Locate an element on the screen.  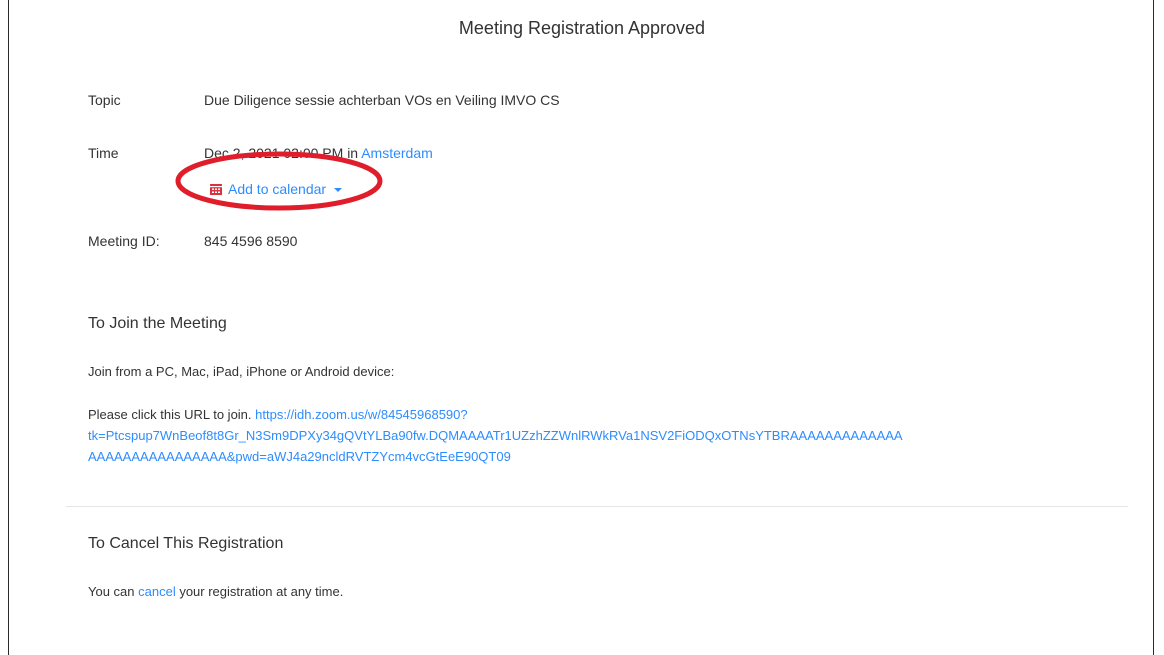
join-url-link-part1: https://idh.zoom.us/w/84545968590? is located at coordinates (361, 414).